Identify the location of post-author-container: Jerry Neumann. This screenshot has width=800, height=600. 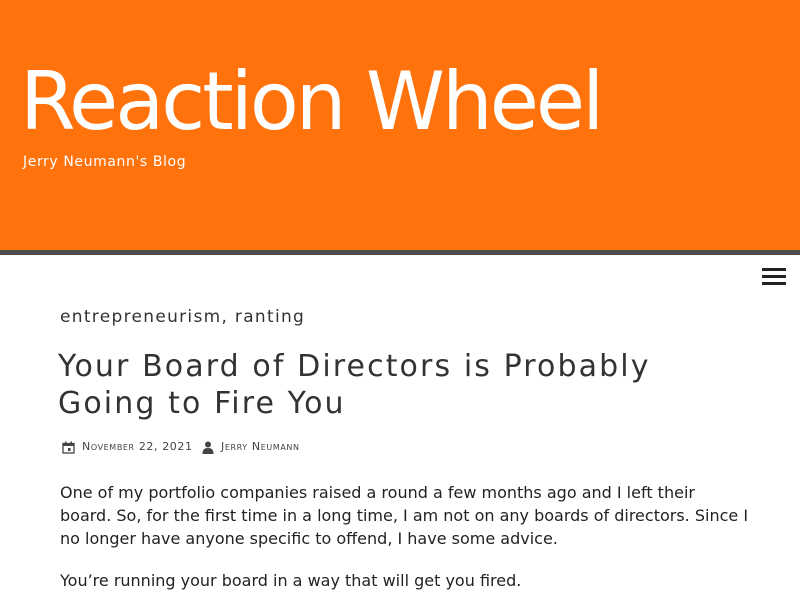
(260, 447).